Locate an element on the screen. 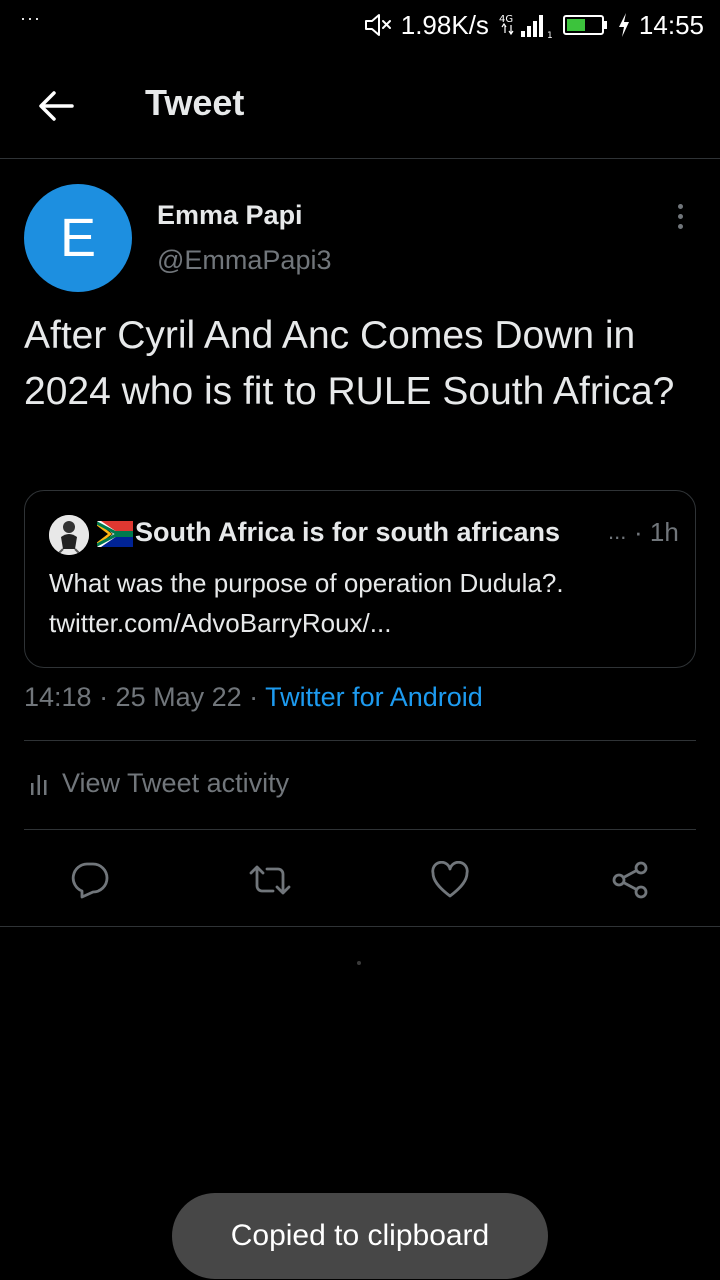 The width and height of the screenshot is (720, 1280). analytics-icon is located at coordinates (39, 784).